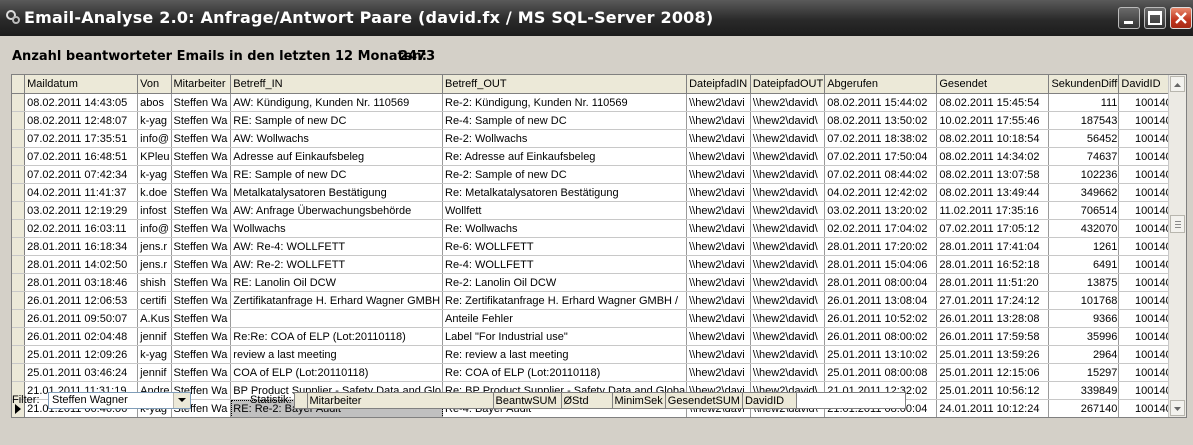 The width and height of the screenshot is (1193, 445). What do you see at coordinates (788, 84) in the screenshot?
I see `column-header-dateipfadout: DateipfadOUT` at bounding box center [788, 84].